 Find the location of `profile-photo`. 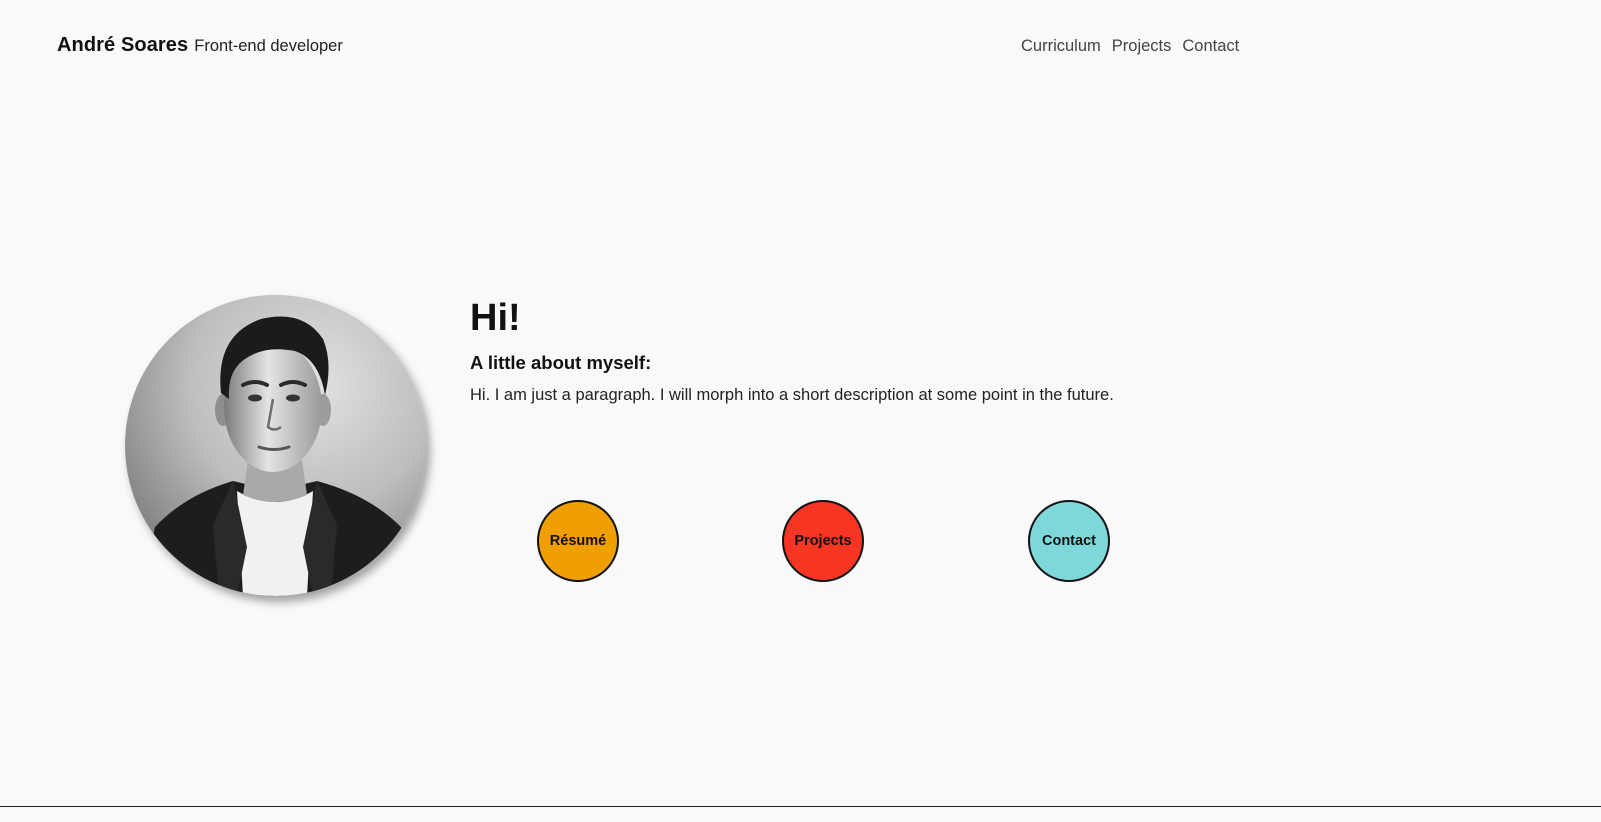

profile-photo is located at coordinates (275, 445).